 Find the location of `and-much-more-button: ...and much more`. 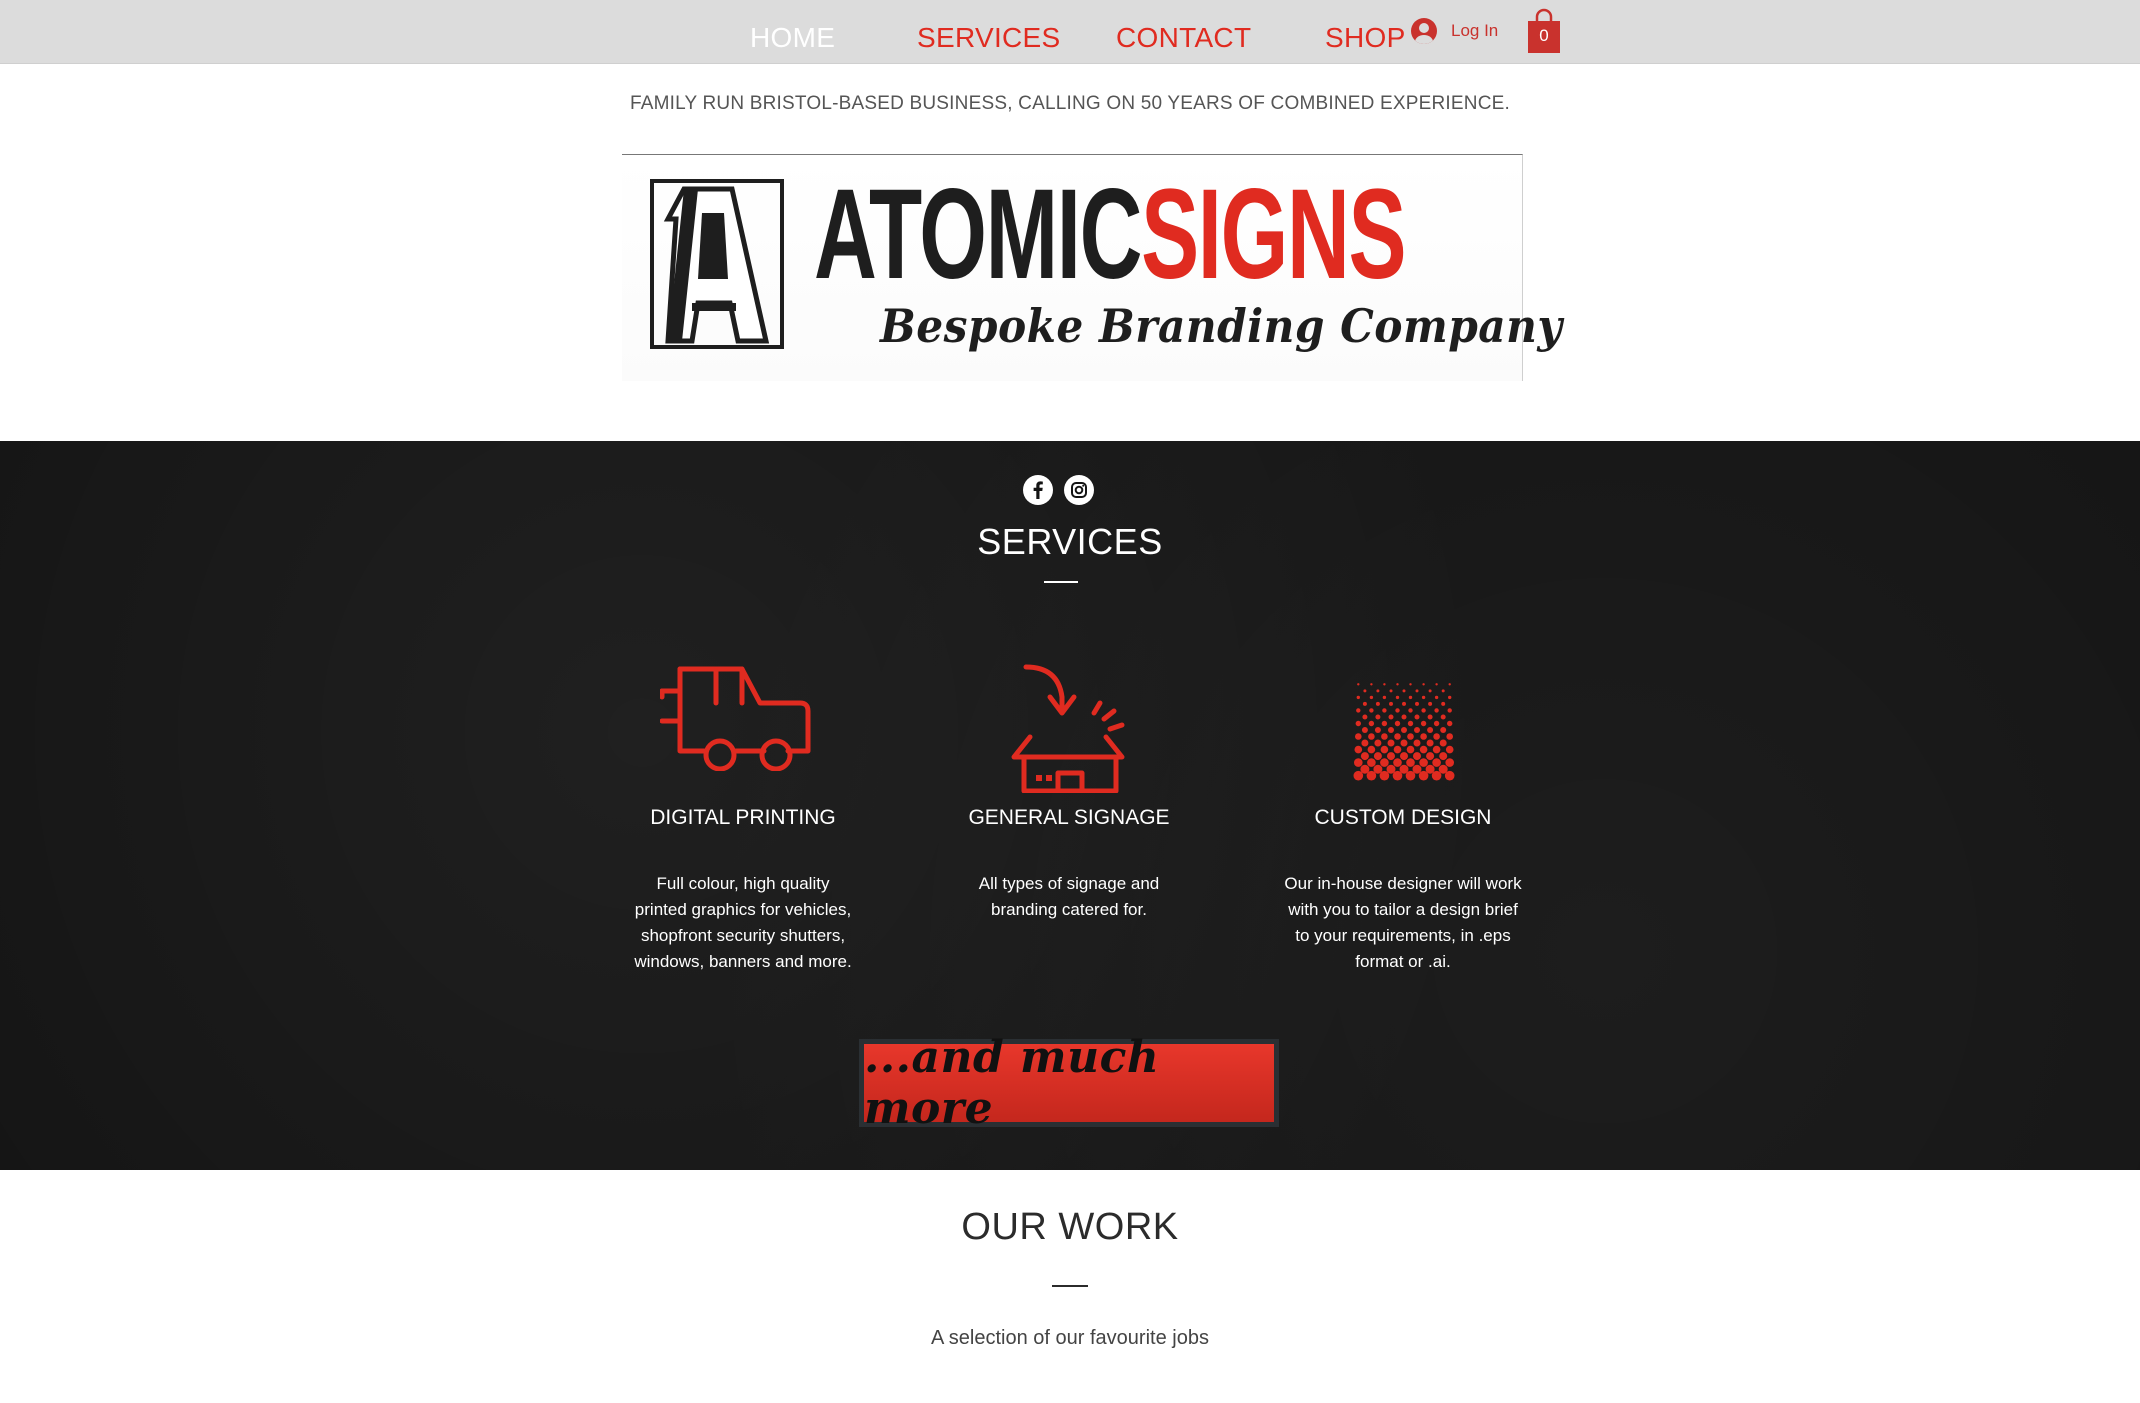

and-much-more-button: ...and much more is located at coordinates (1069, 1083).